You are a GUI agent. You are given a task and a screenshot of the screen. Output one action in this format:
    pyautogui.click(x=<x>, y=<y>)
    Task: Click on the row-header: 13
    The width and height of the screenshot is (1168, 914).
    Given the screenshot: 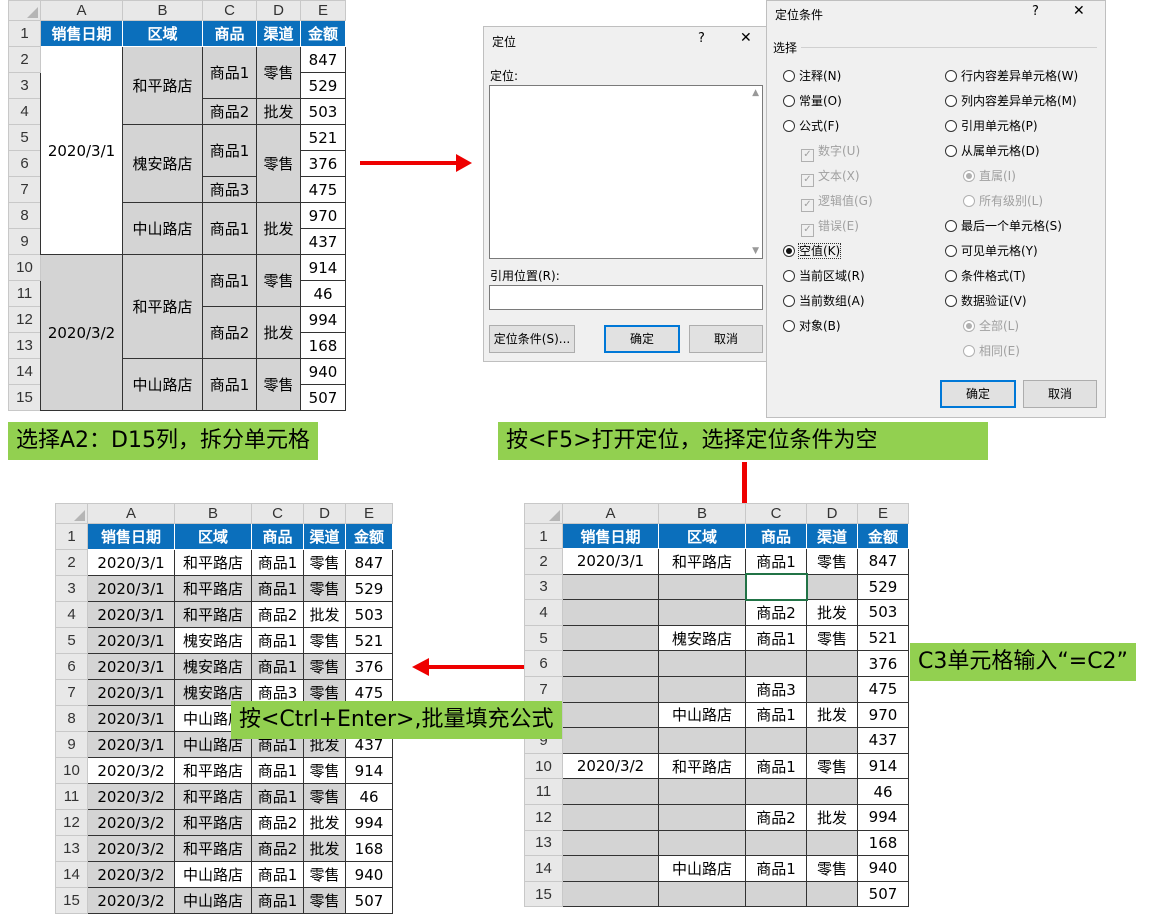 What is the action you would take?
    pyautogui.click(x=71, y=848)
    